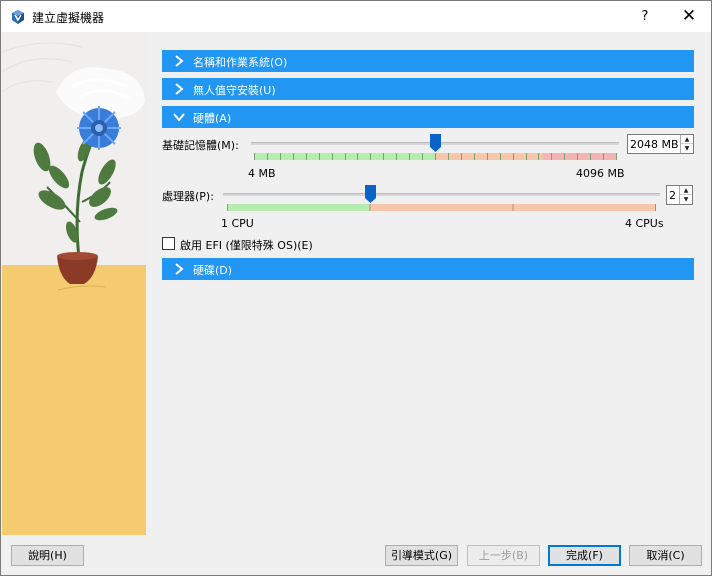  What do you see at coordinates (441, 207) in the screenshot?
I see `processor-scale-ticks` at bounding box center [441, 207].